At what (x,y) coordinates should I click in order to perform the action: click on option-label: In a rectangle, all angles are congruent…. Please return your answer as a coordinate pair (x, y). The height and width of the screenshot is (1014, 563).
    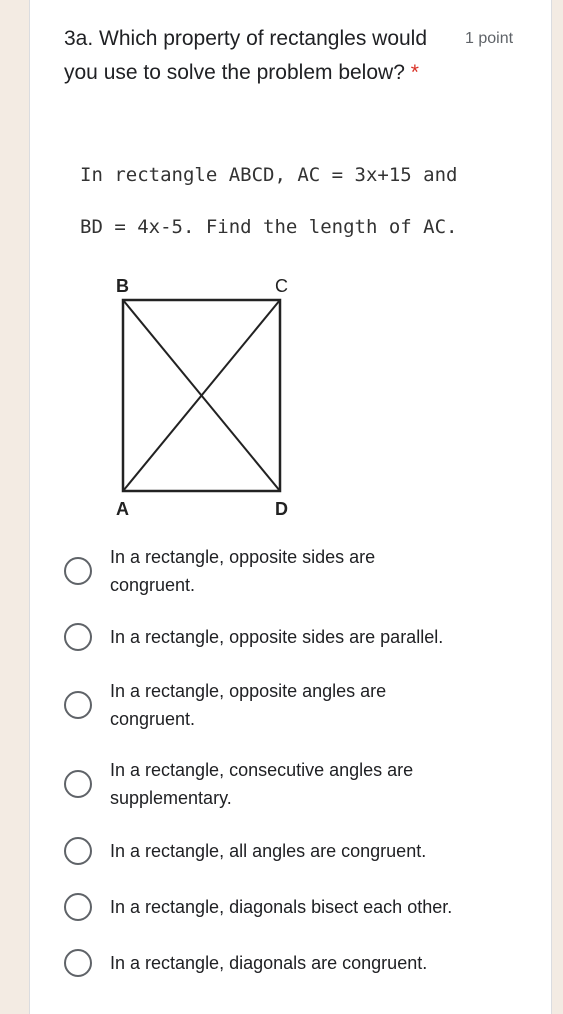
    Looking at the image, I should click on (268, 851).